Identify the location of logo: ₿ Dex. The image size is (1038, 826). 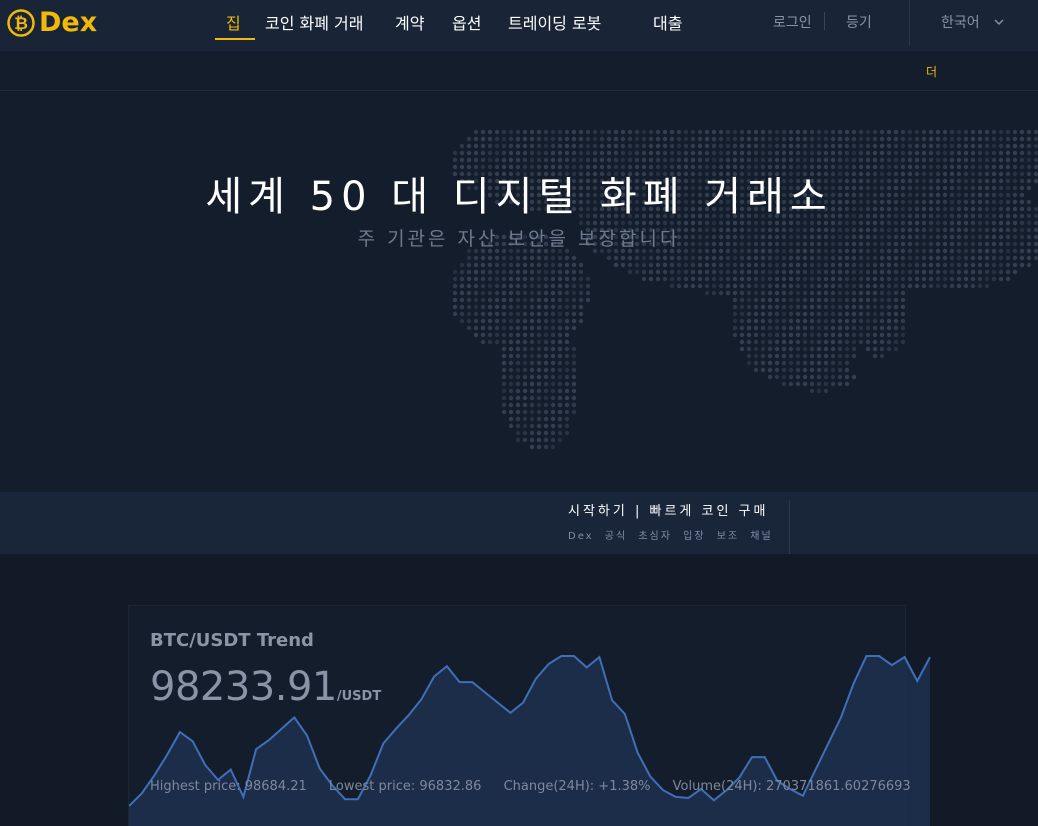
(52, 22).